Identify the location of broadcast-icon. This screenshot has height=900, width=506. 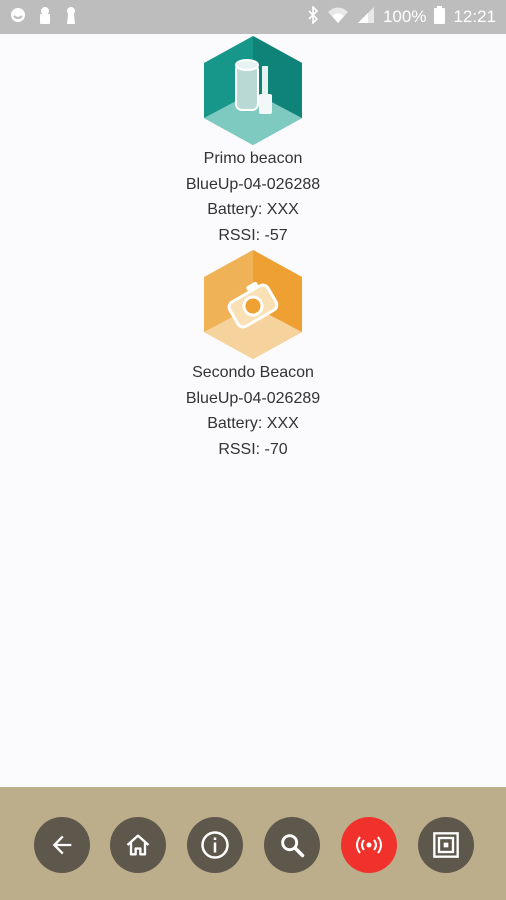
(369, 845).